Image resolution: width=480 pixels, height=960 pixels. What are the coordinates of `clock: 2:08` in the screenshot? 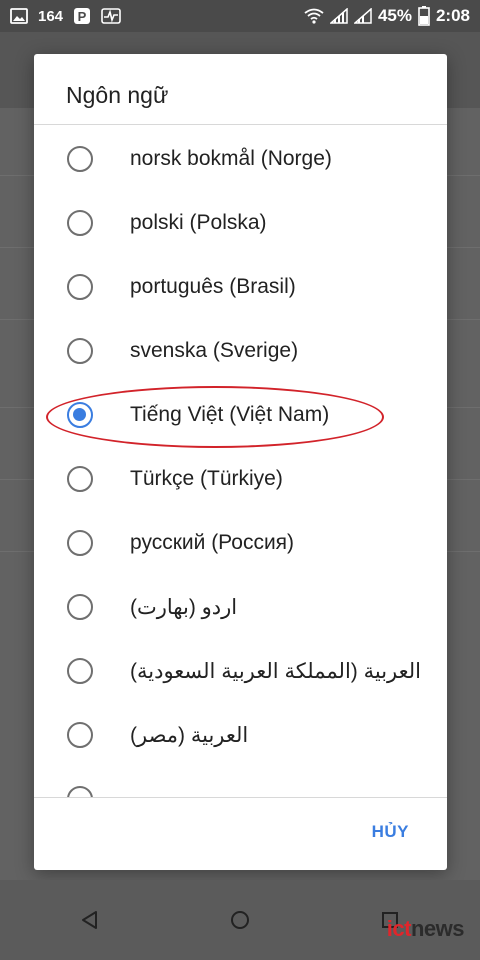 It's located at (452, 15).